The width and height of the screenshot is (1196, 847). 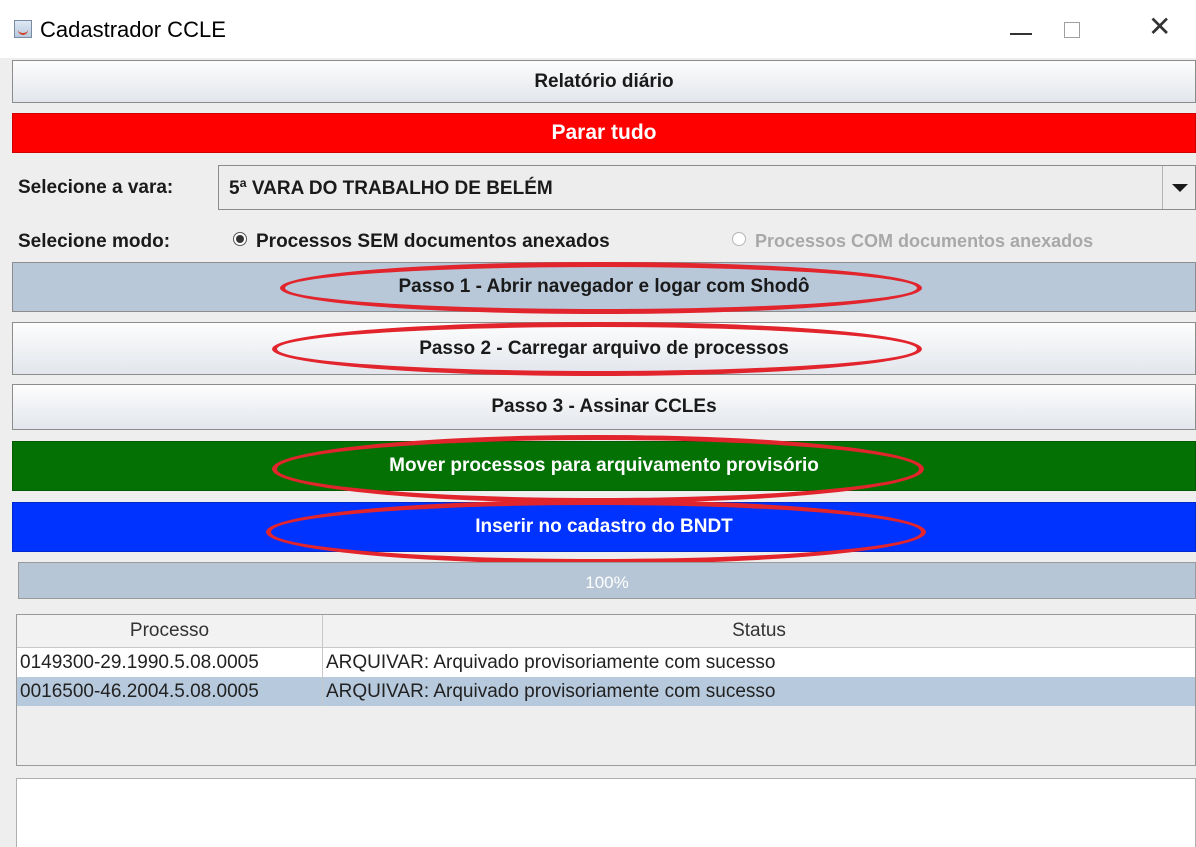 I want to click on parar-tudo-button: Parar tudo, so click(x=604, y=133).